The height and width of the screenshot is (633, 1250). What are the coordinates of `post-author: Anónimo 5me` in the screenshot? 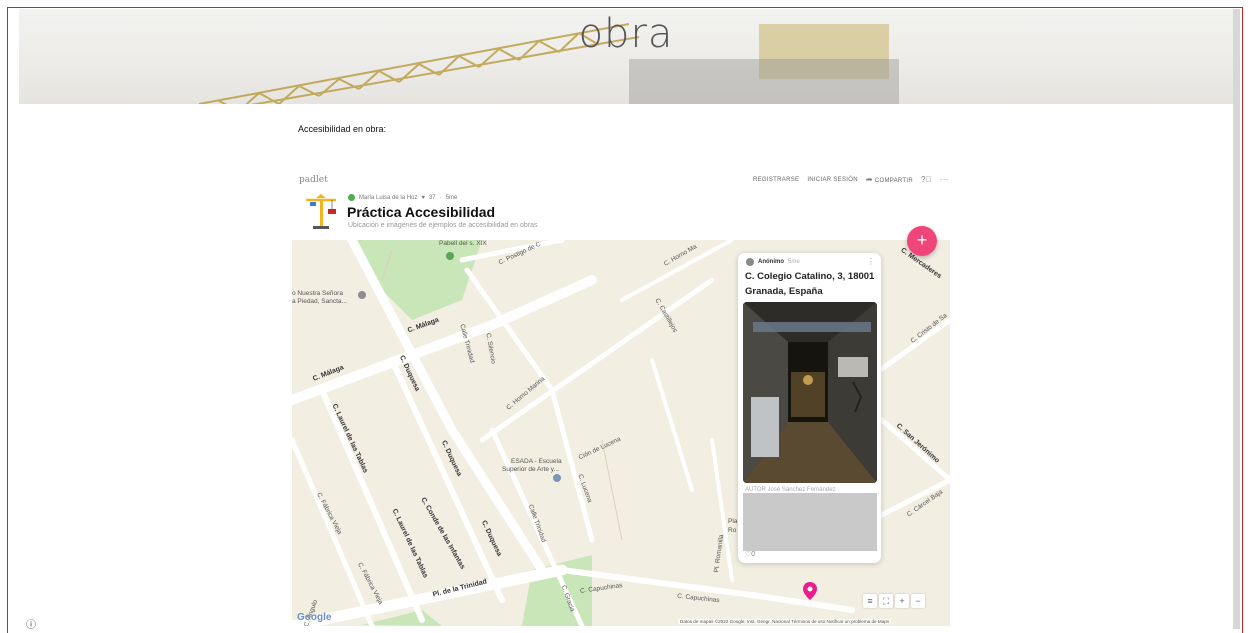 It's located at (773, 262).